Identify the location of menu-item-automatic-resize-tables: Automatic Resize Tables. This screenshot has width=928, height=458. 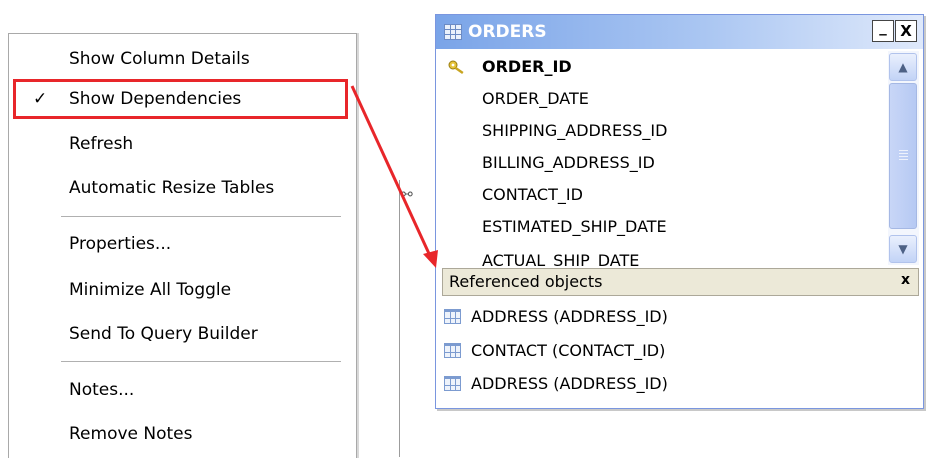
(182, 188).